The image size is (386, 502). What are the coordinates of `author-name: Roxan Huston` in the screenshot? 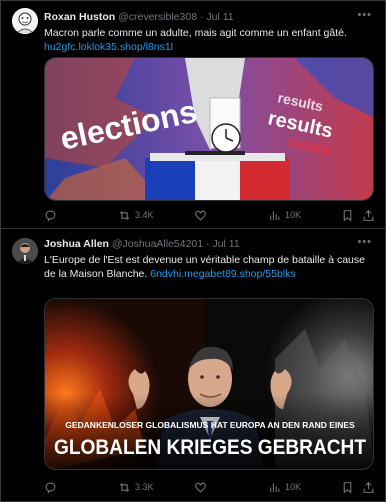 It's located at (79, 17).